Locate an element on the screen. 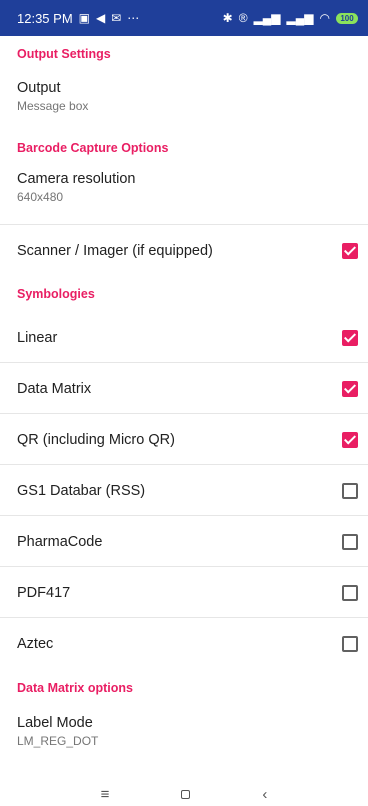 Image resolution: width=368 pixels, height=806 pixels. status-time: 12:35 PM is located at coordinates (45, 18).